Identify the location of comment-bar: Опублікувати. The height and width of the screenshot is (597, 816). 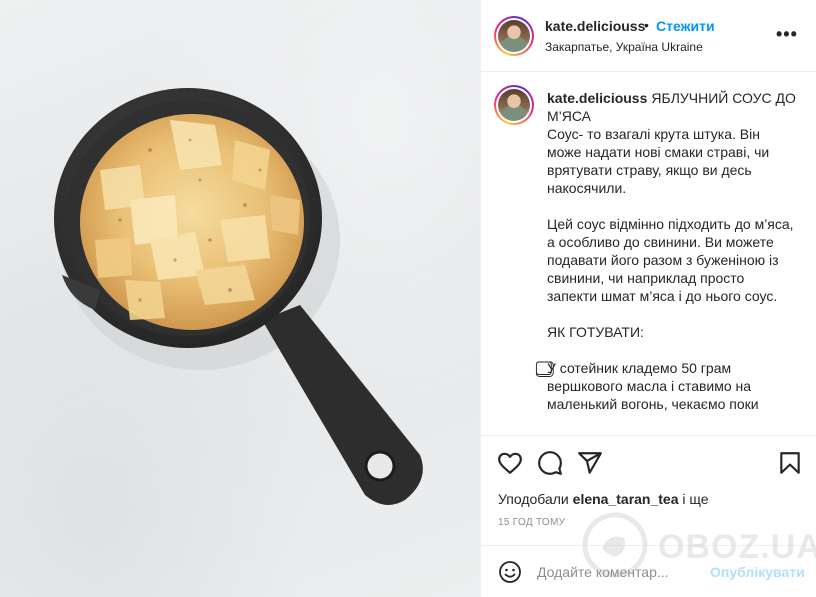
(648, 571).